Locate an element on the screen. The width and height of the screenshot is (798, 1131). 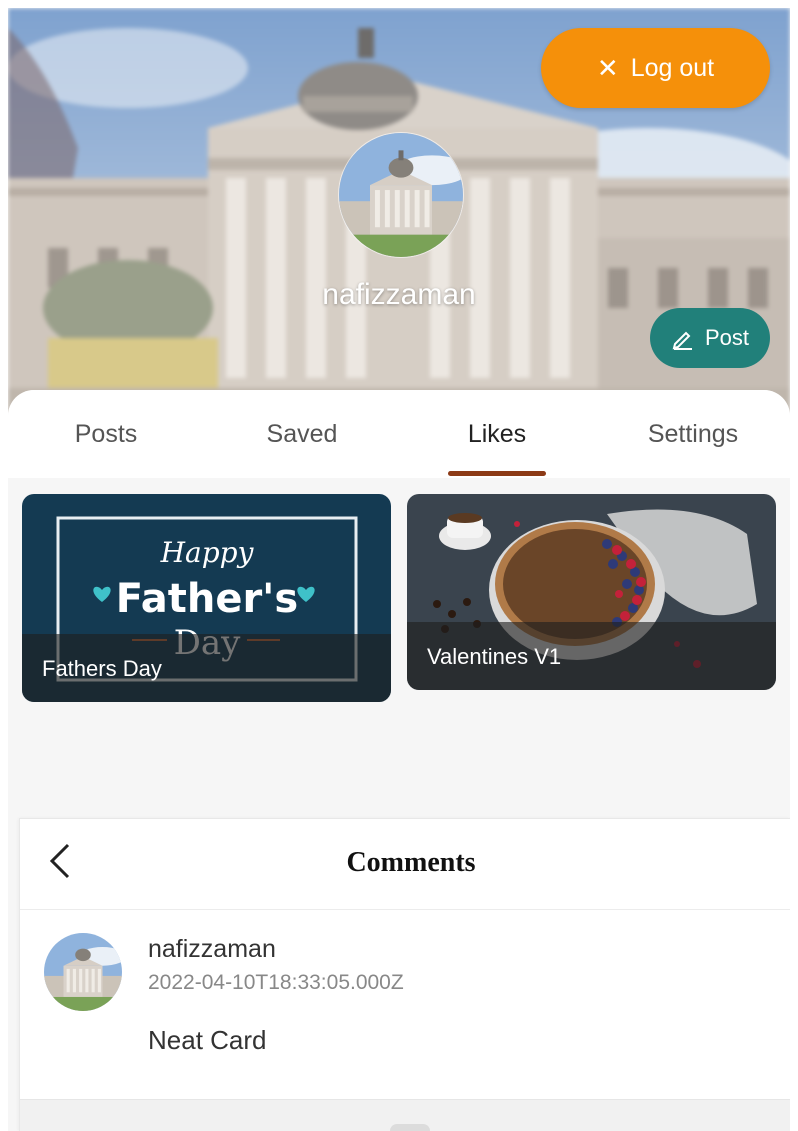
post-label: Post is located at coordinates (727, 337).